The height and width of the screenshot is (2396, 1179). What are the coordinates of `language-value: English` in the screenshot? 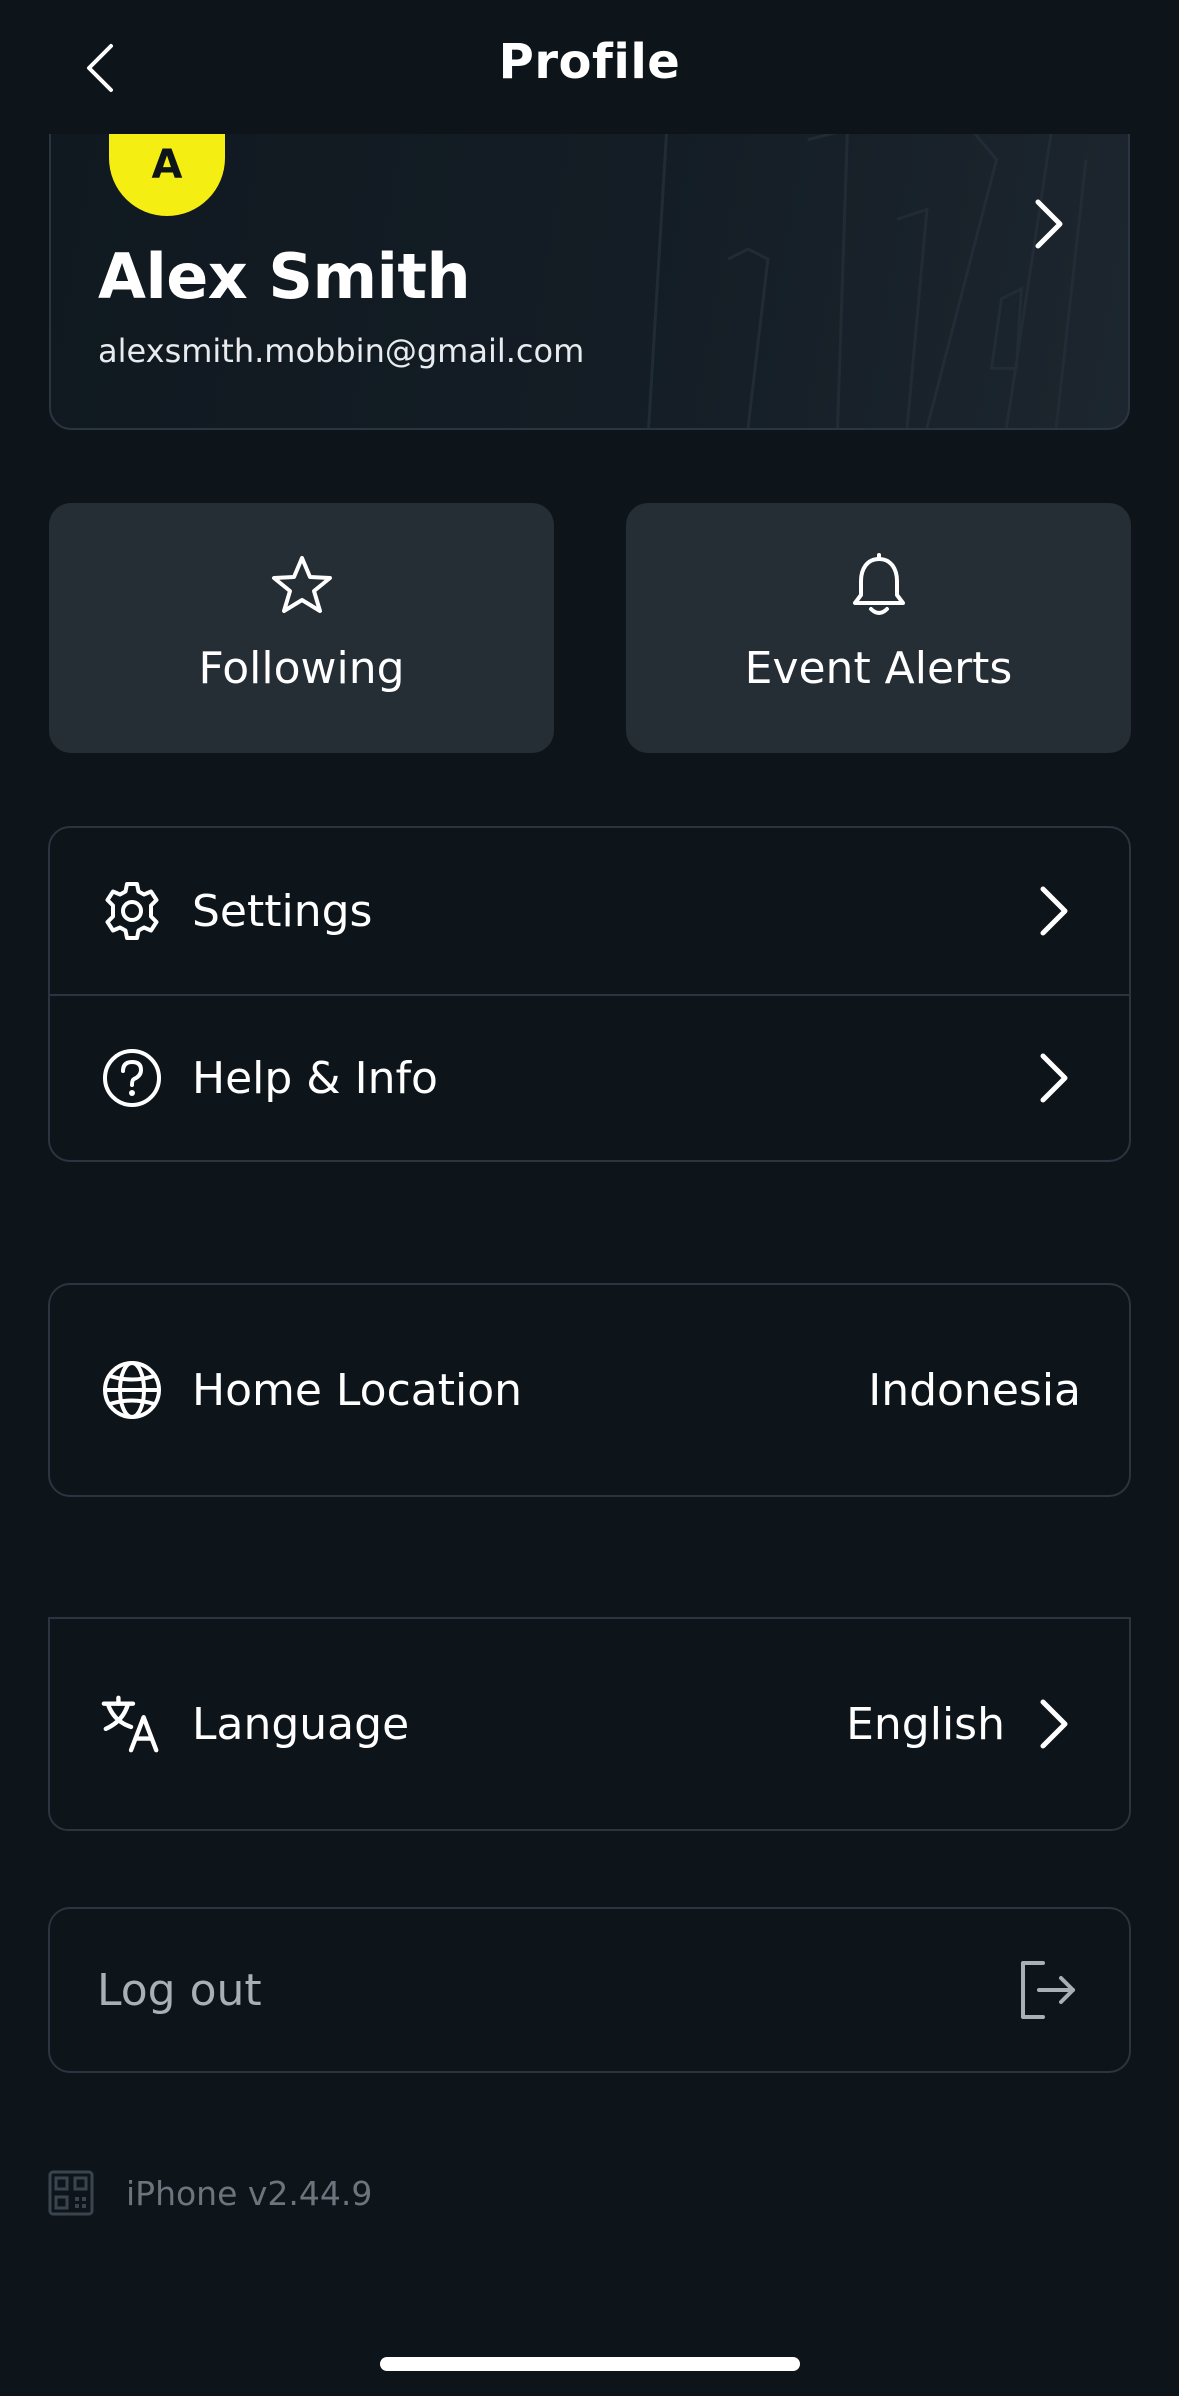 It's located at (925, 1724).